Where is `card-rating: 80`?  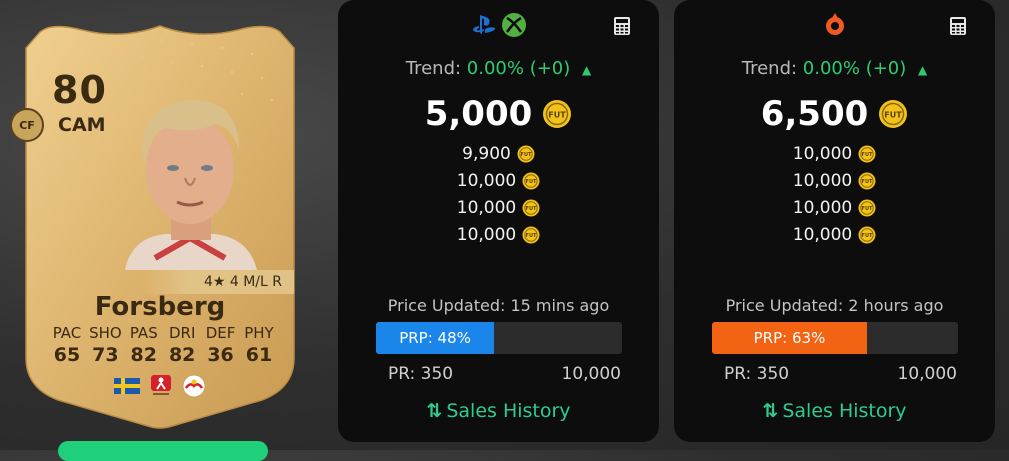
card-rating: 80 is located at coordinates (79, 90).